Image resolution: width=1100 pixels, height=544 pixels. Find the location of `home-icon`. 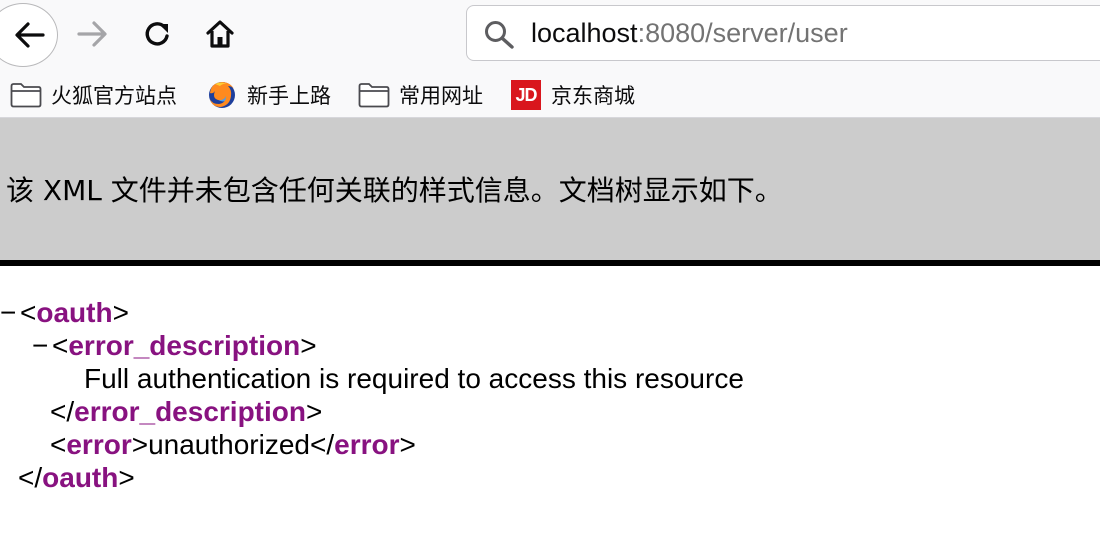

home-icon is located at coordinates (220, 34).